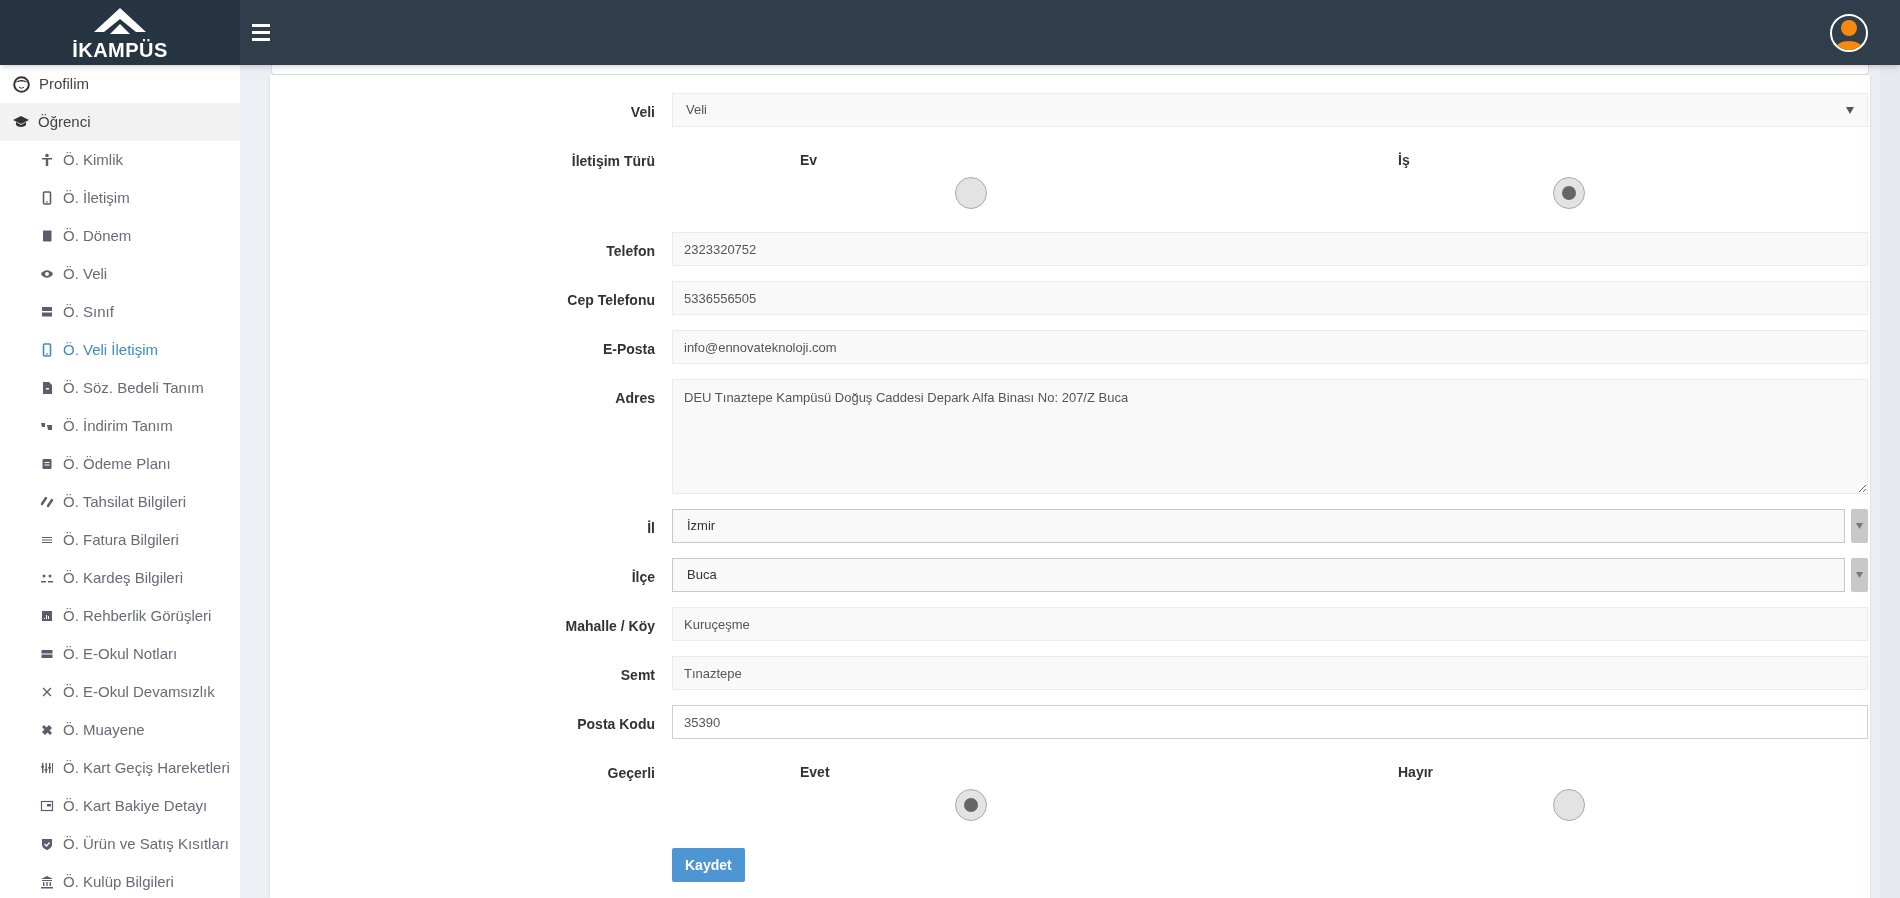 This screenshot has height=898, width=1900. What do you see at coordinates (1270, 436) in the screenshot?
I see `address-textarea: DEU Tınaztepe Kampüsü Doğuş Caddesi Depark Alfa Binası No: 207/Z Buca` at bounding box center [1270, 436].